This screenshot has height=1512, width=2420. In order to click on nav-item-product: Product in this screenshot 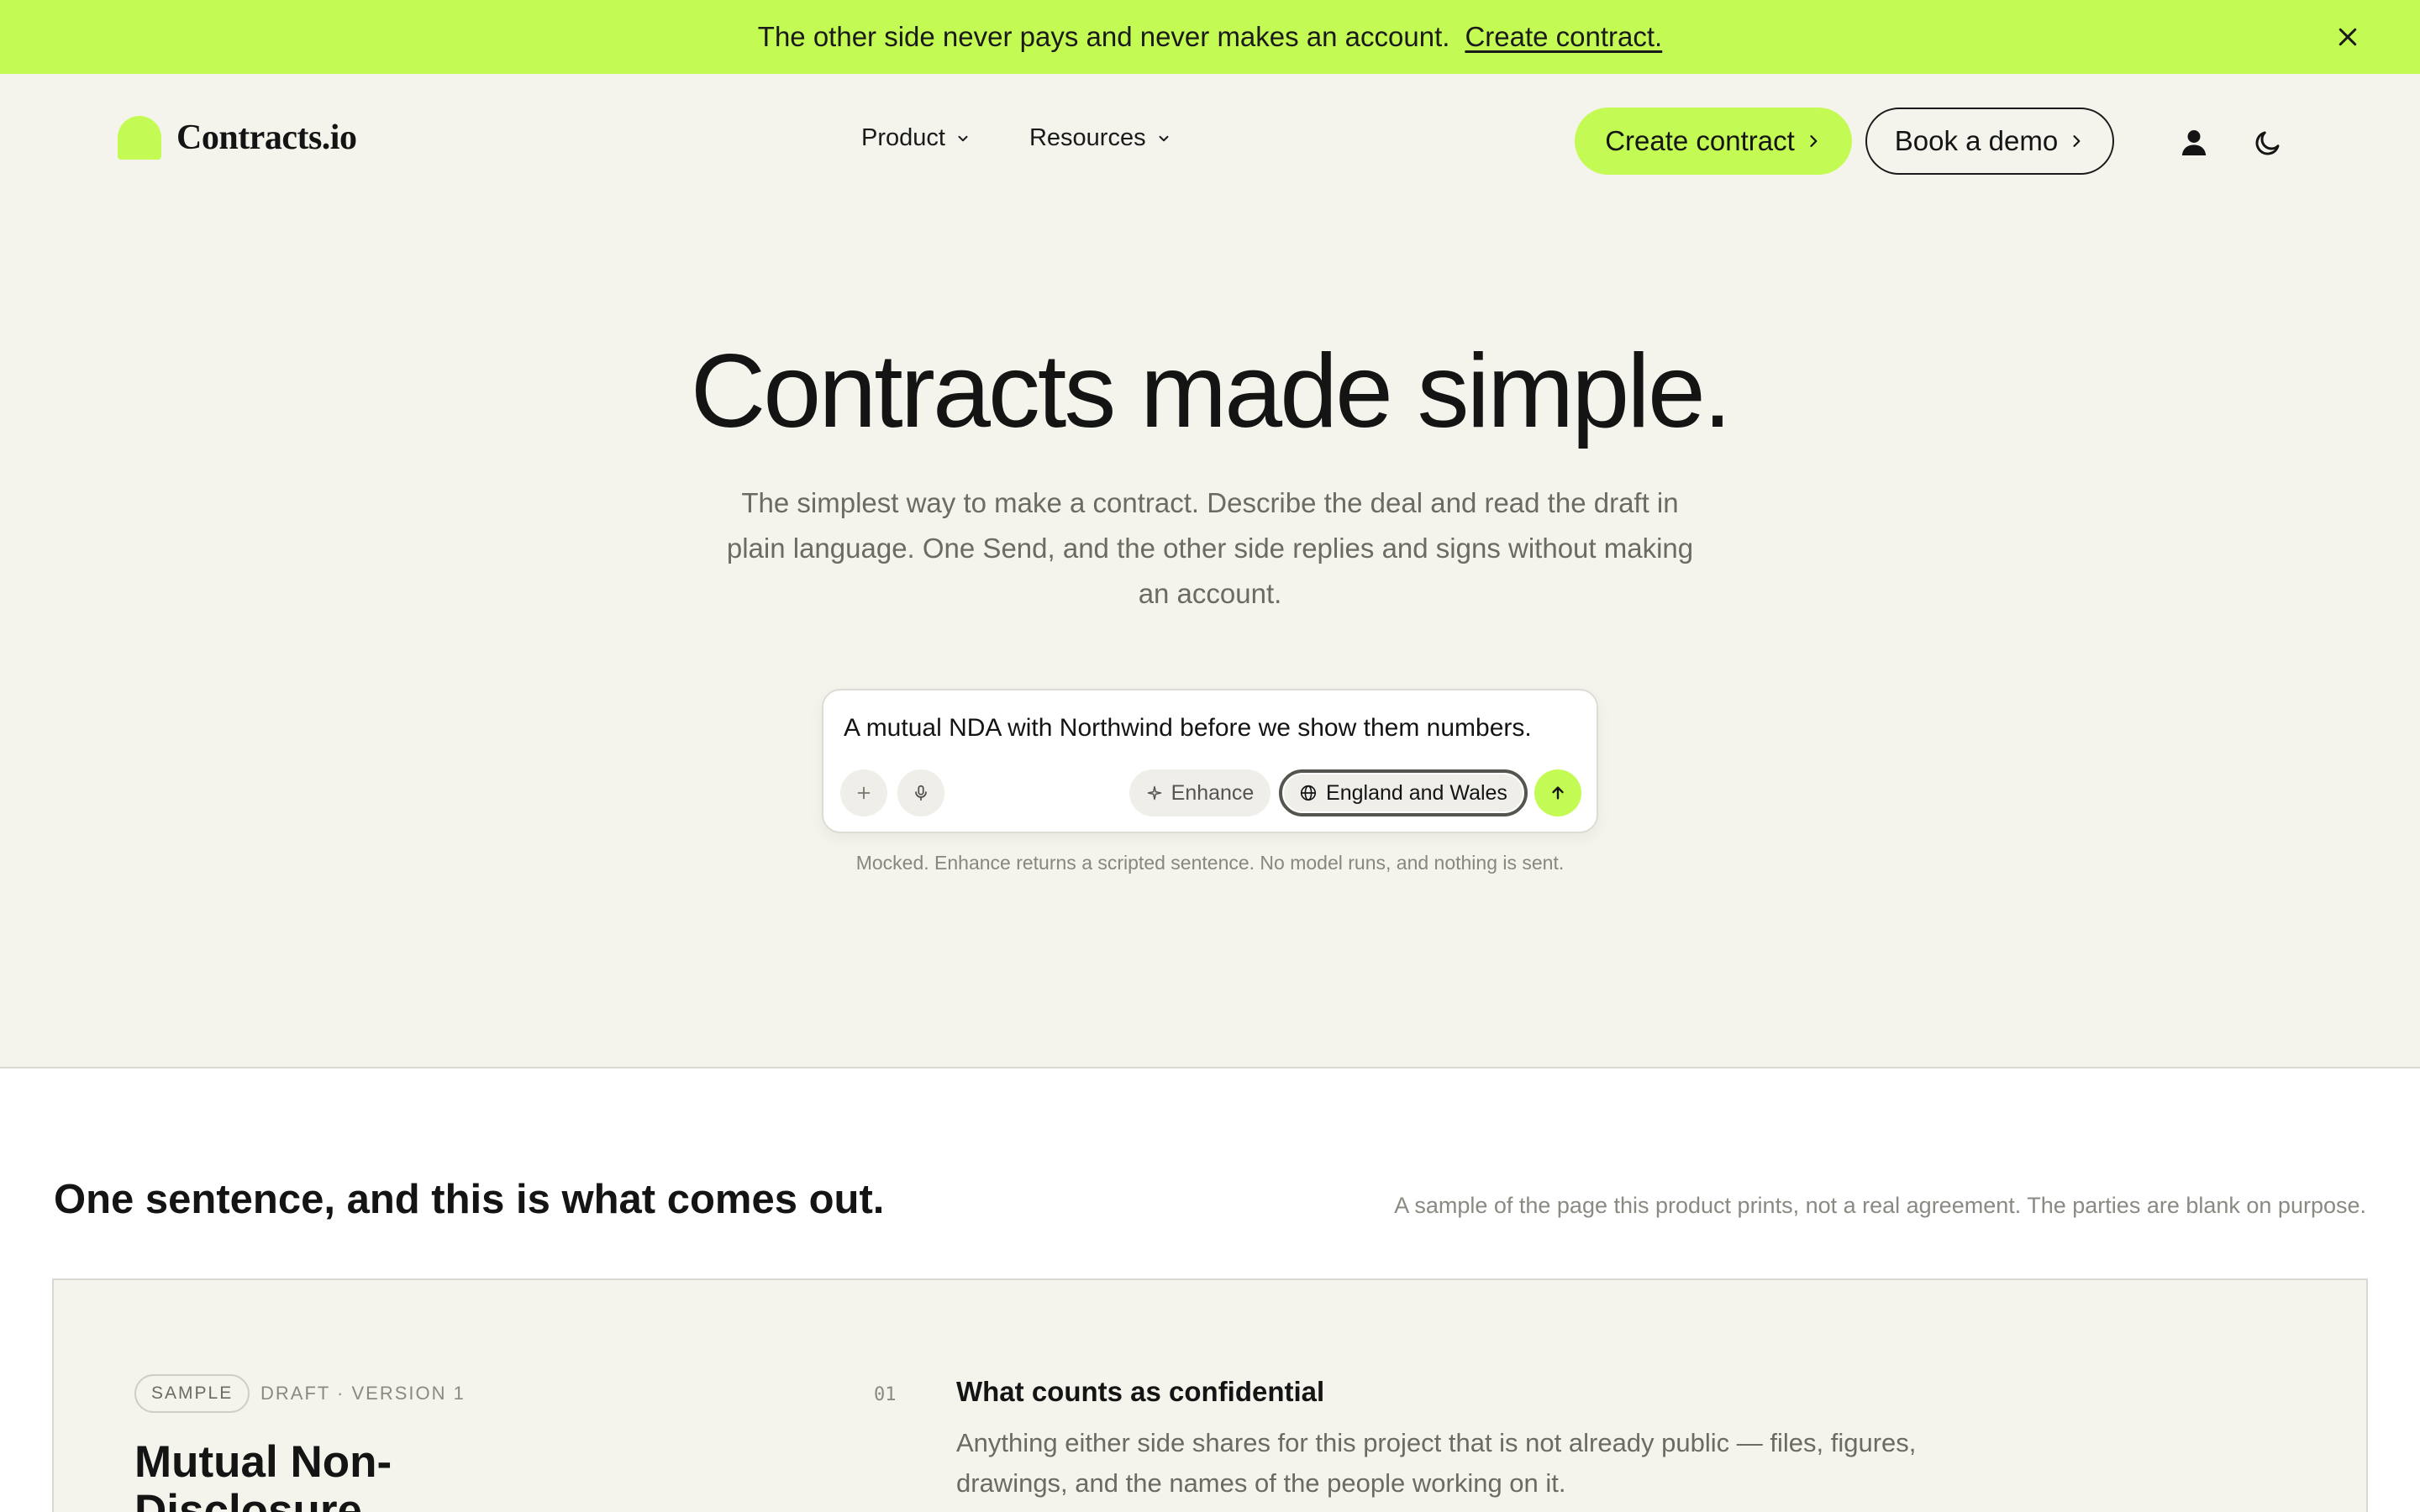, I will do `click(916, 138)`.